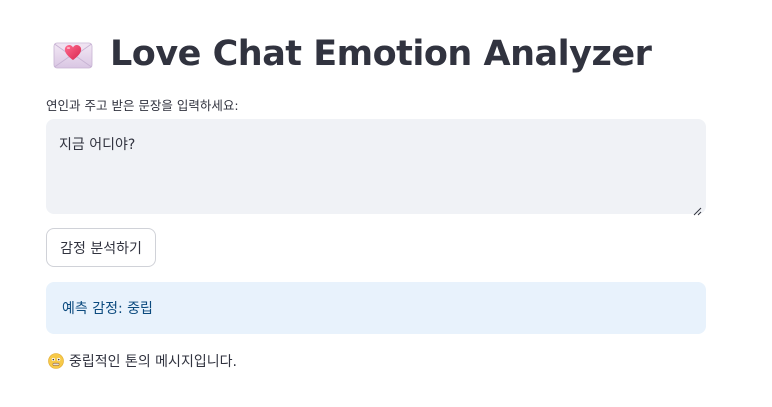 The height and width of the screenshot is (407, 772). I want to click on love-letter-icon, so click(73, 54).